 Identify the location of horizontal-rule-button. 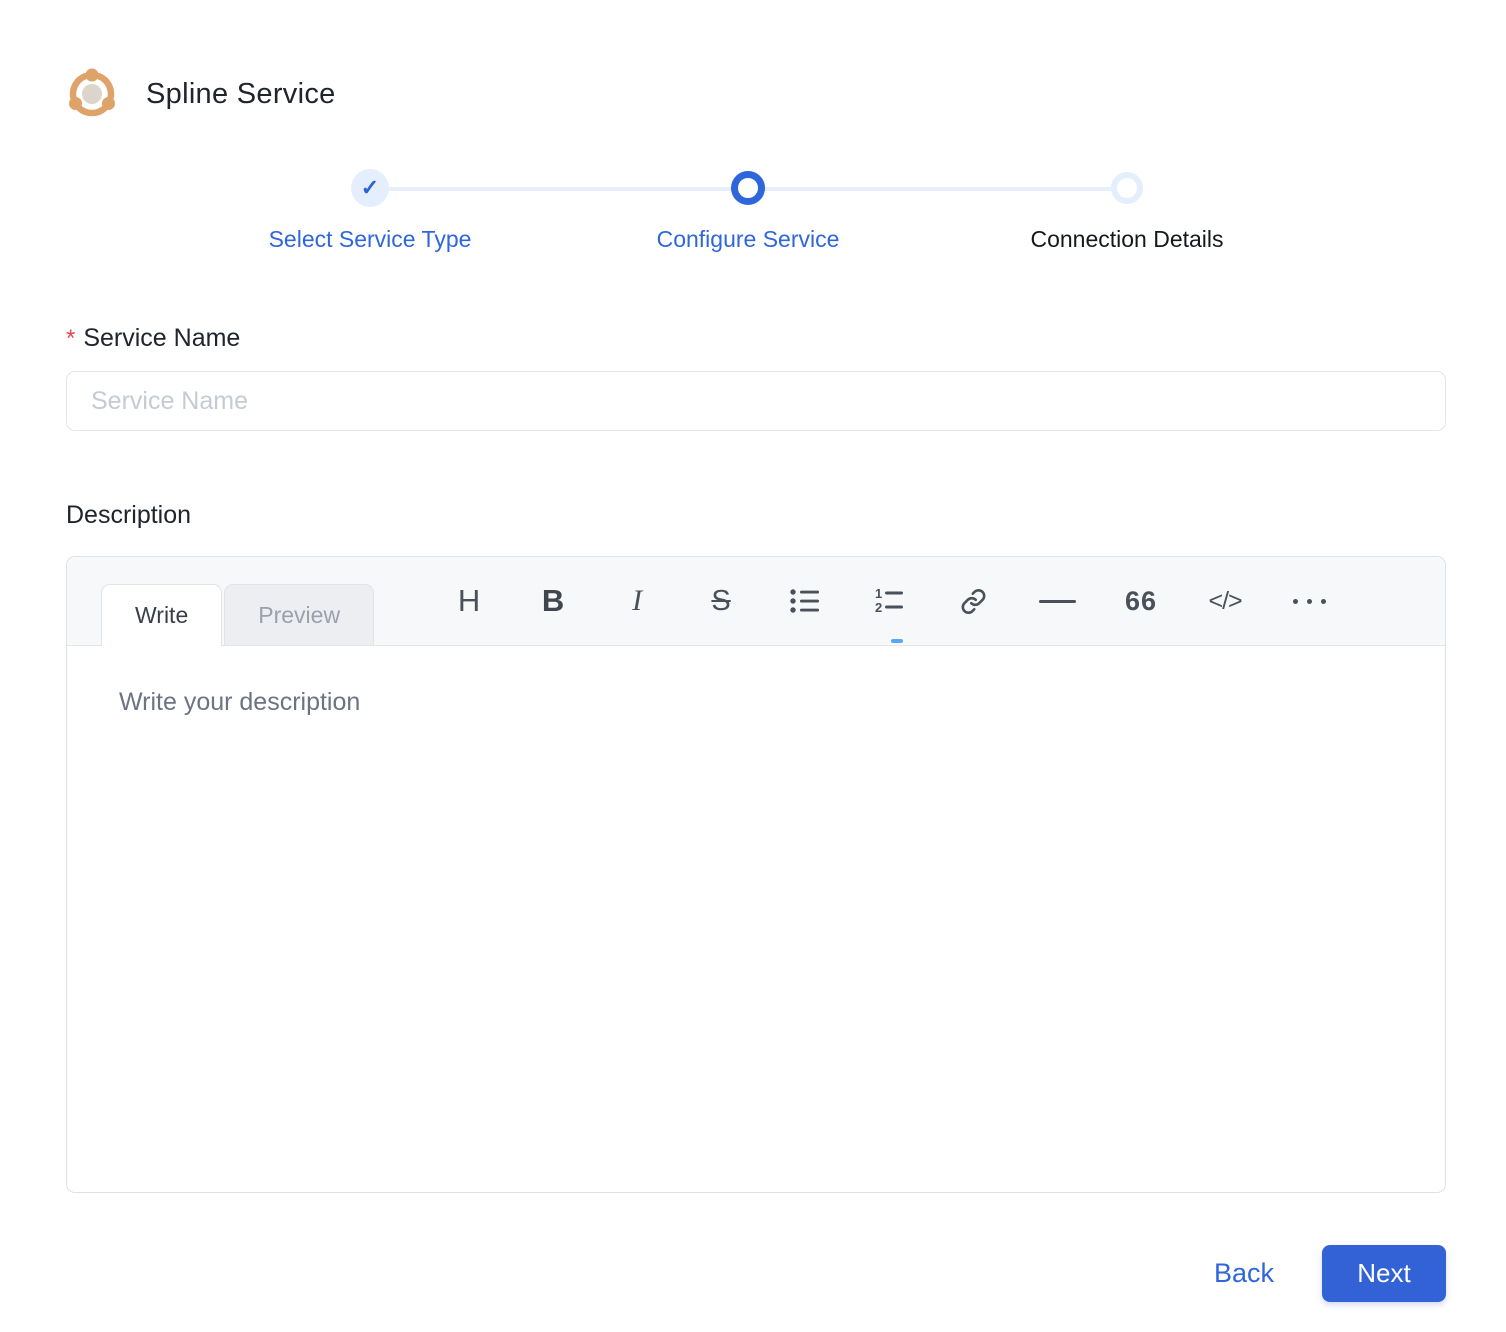
(1057, 601).